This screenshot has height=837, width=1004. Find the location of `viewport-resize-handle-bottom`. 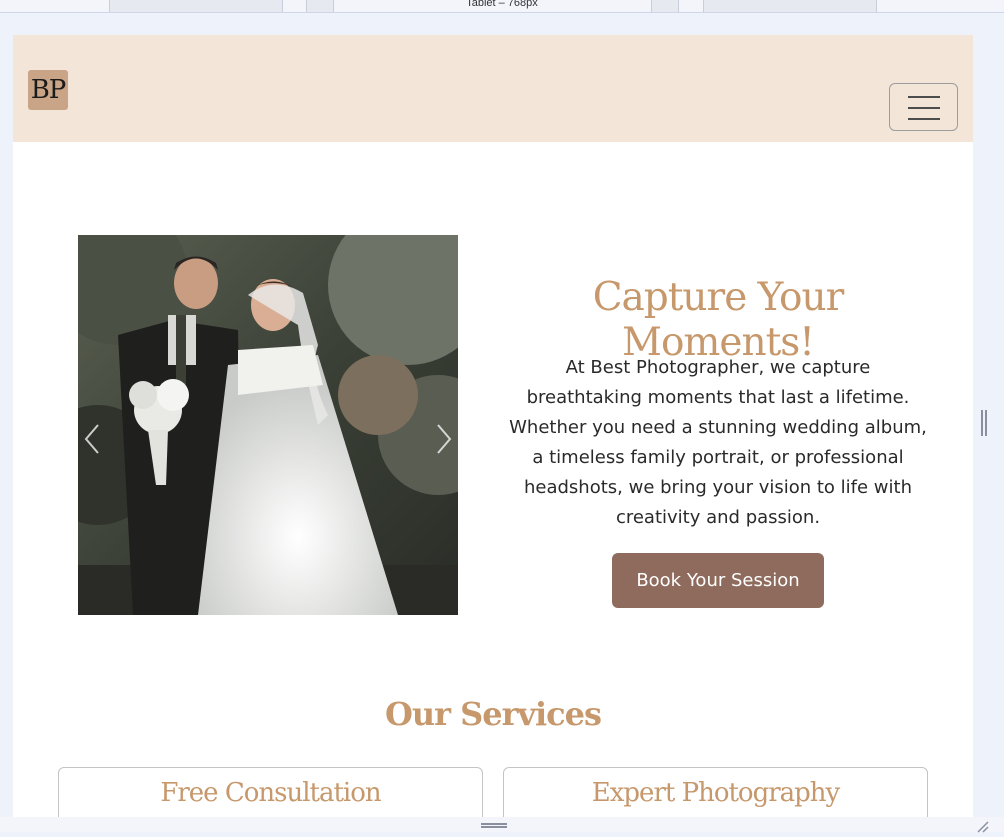

viewport-resize-handle-bottom is located at coordinates (494, 825).